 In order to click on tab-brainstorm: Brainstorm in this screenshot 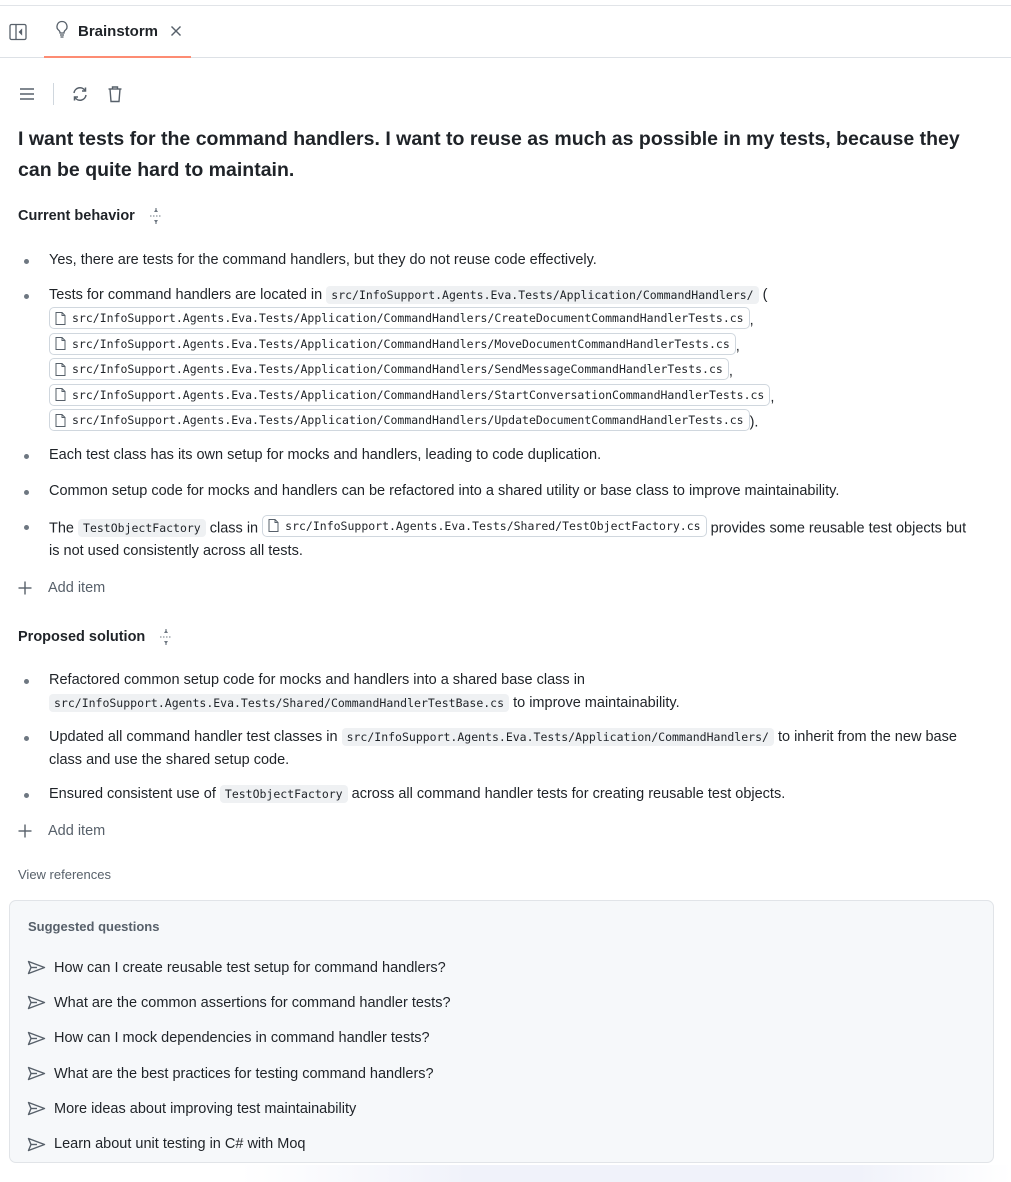, I will do `click(117, 32)`.